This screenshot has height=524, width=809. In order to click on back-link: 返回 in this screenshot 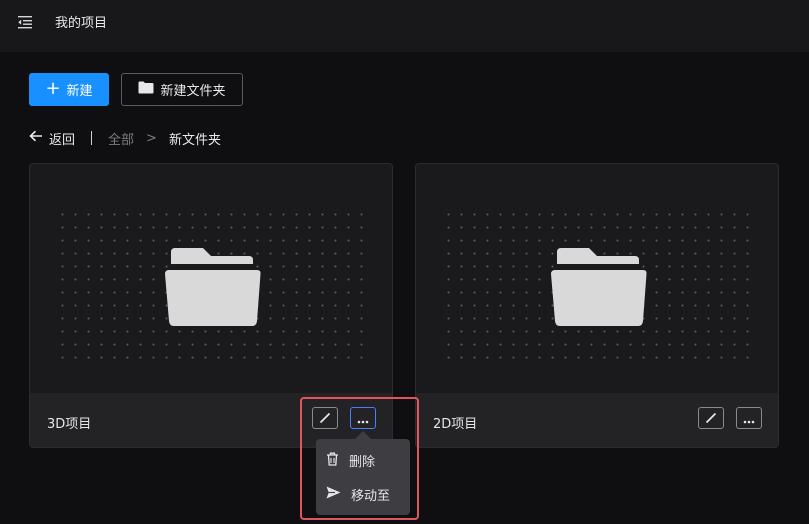, I will do `click(52, 138)`.